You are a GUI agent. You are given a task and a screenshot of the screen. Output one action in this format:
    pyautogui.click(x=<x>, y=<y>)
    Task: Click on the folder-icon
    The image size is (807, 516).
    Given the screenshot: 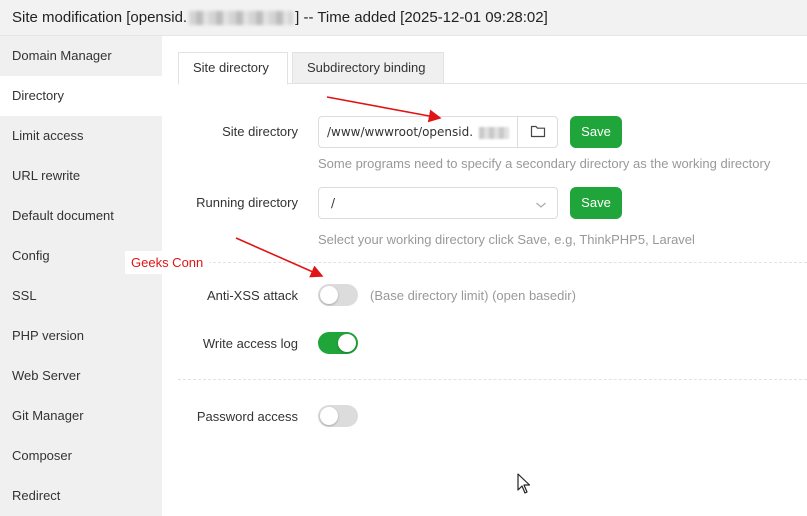 What is the action you would take?
    pyautogui.click(x=538, y=132)
    